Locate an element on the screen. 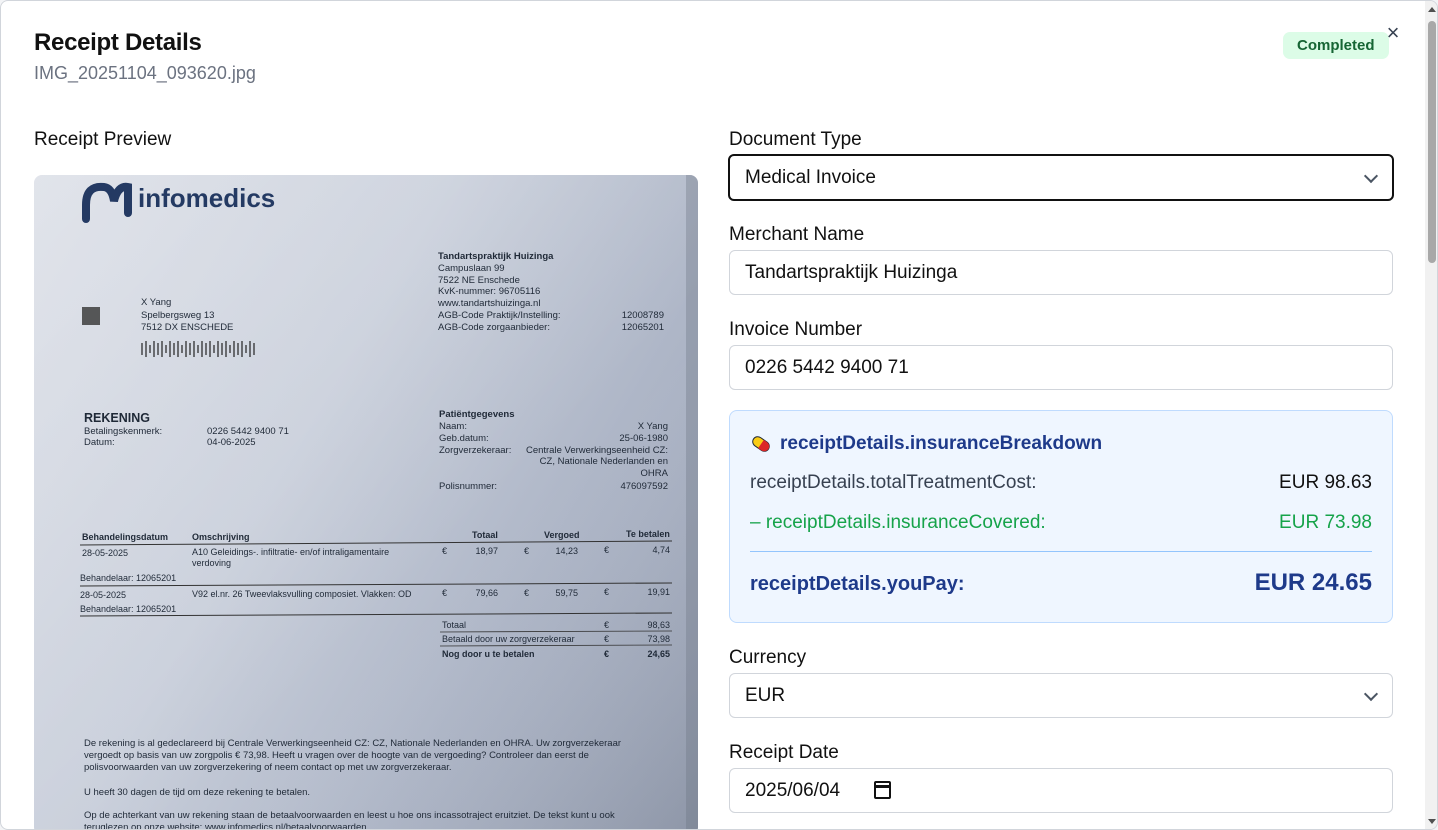  doc-patient-line: Spelbergsweg 13 is located at coordinates (177, 315).